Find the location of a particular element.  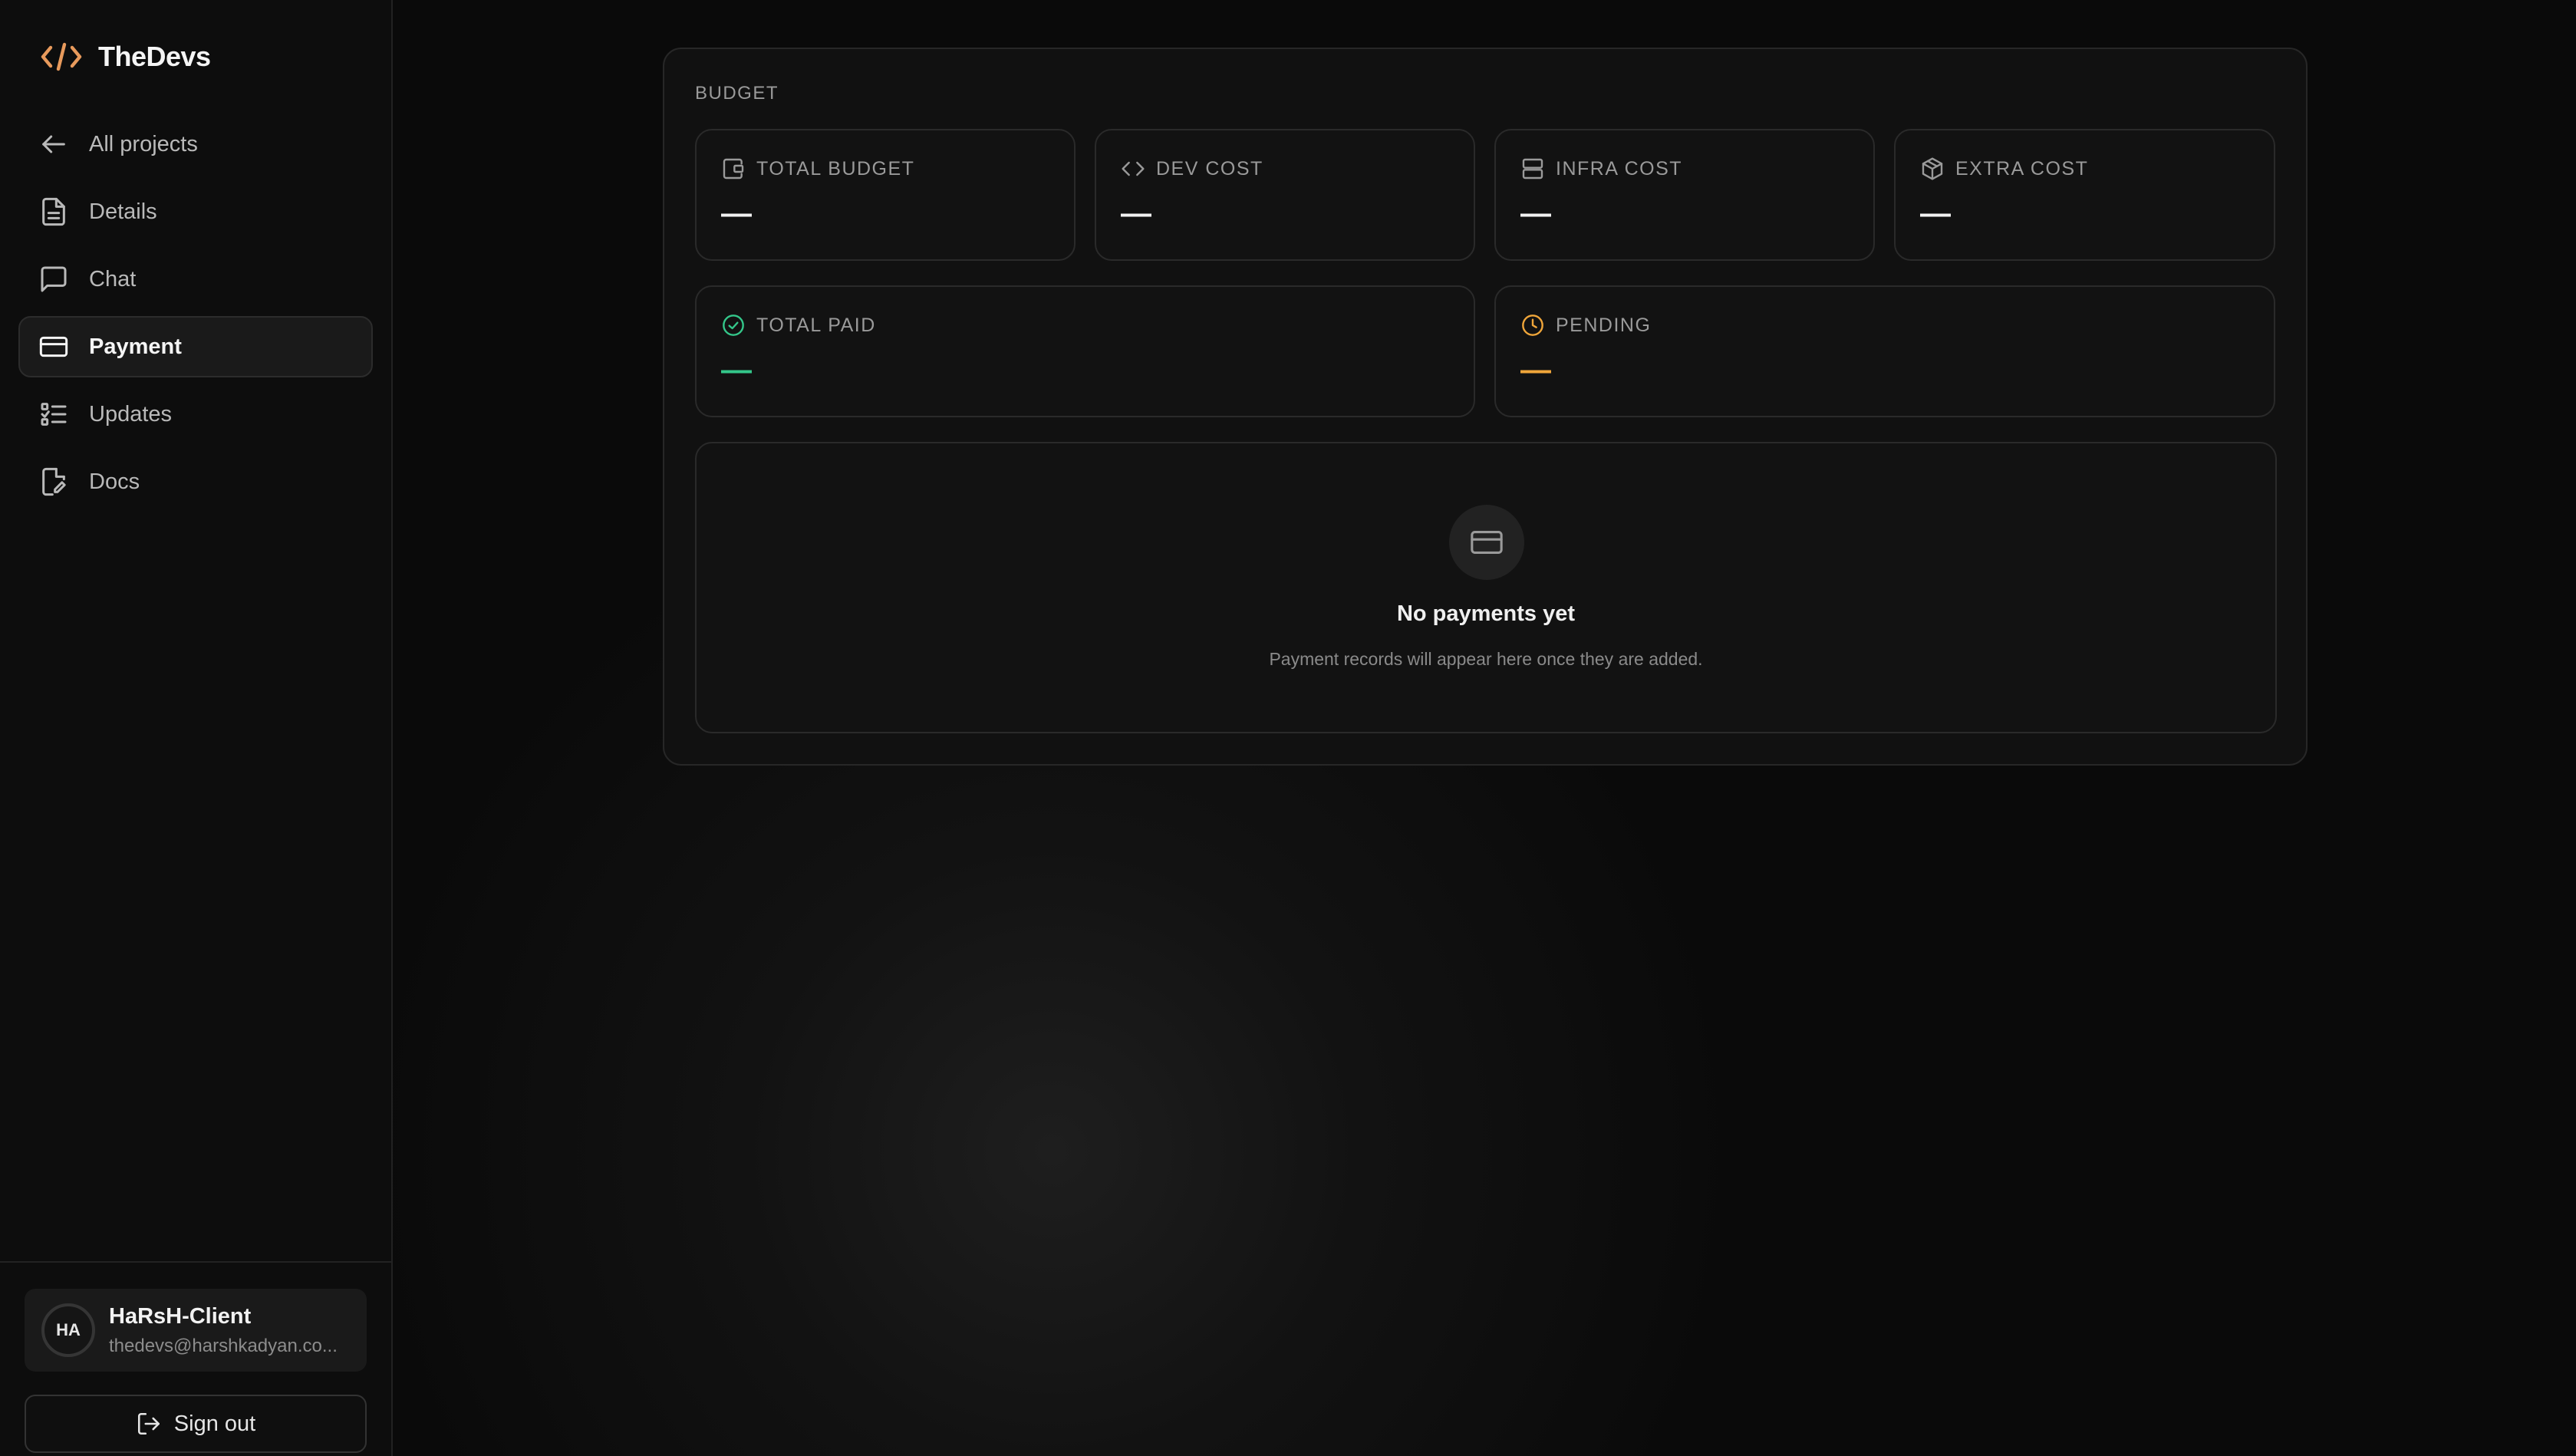

stat-header: EXTRA COST is located at coordinates (2004, 168).